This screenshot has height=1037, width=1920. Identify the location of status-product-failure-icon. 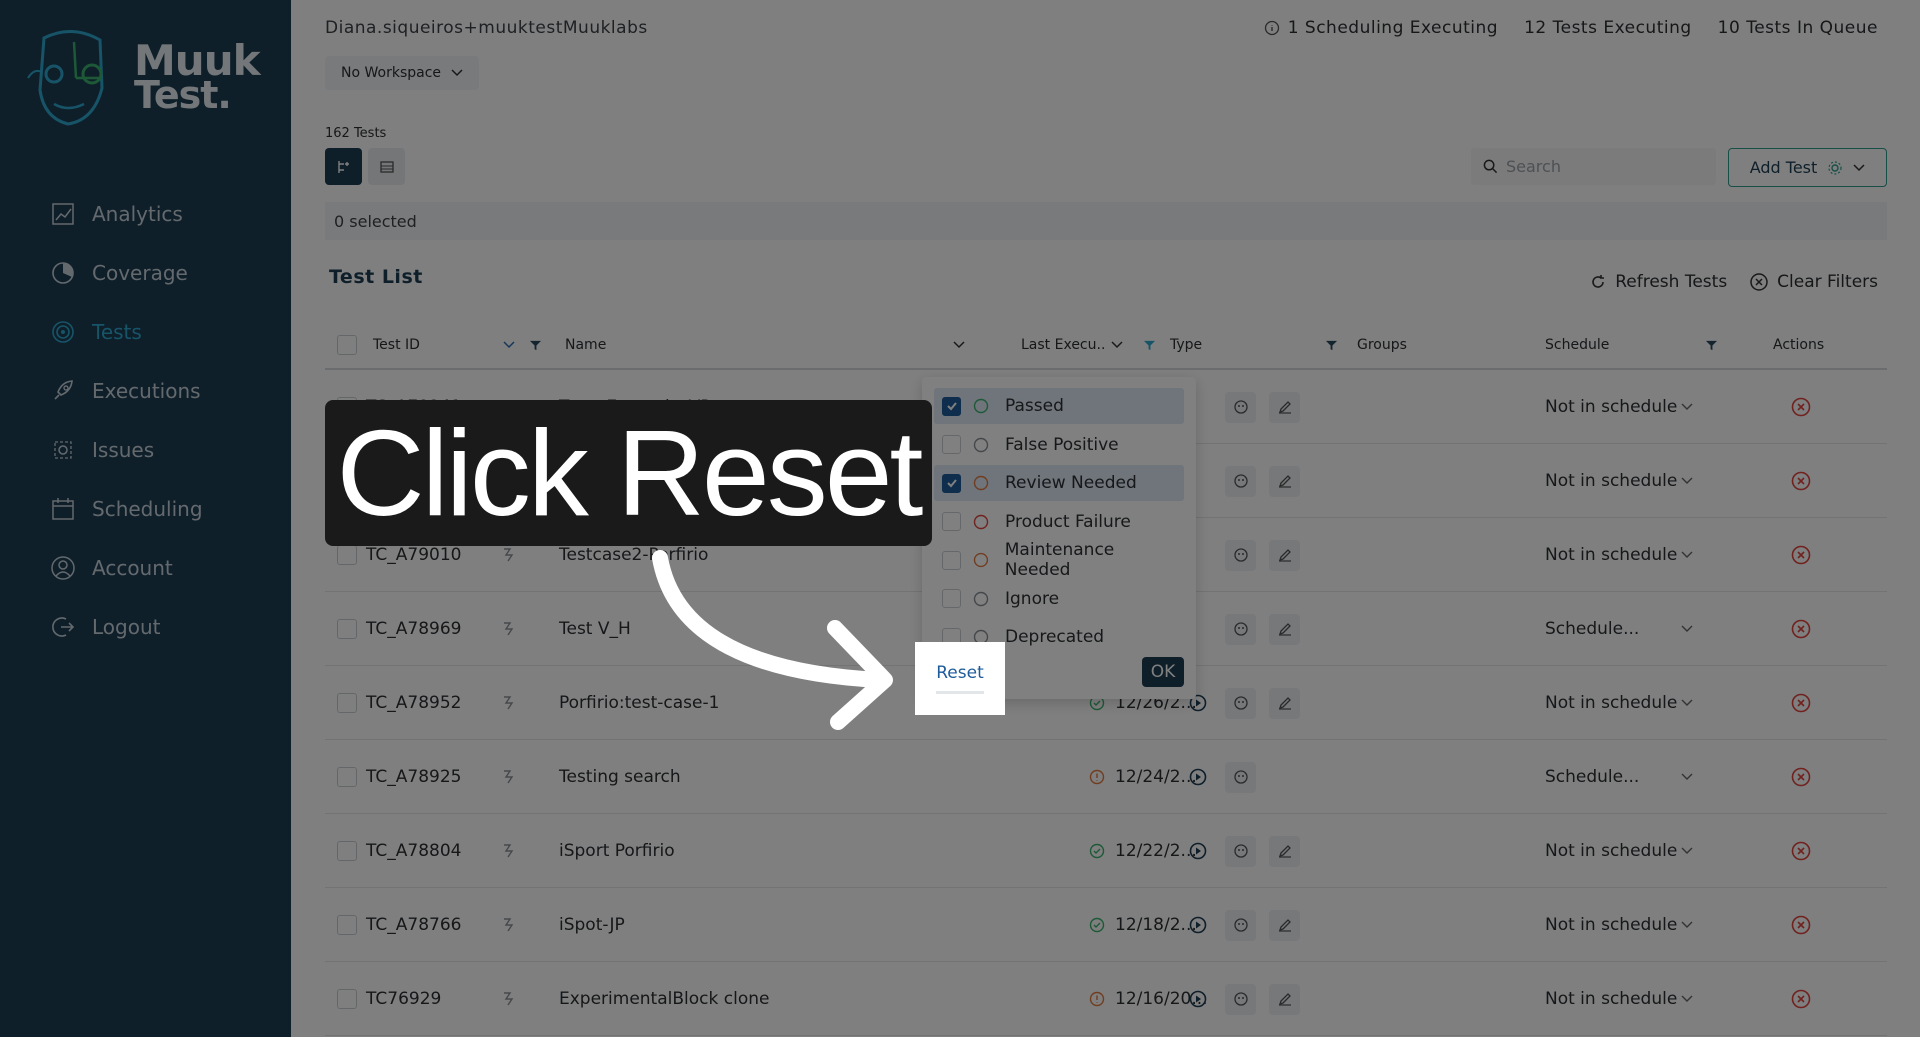
(981, 521).